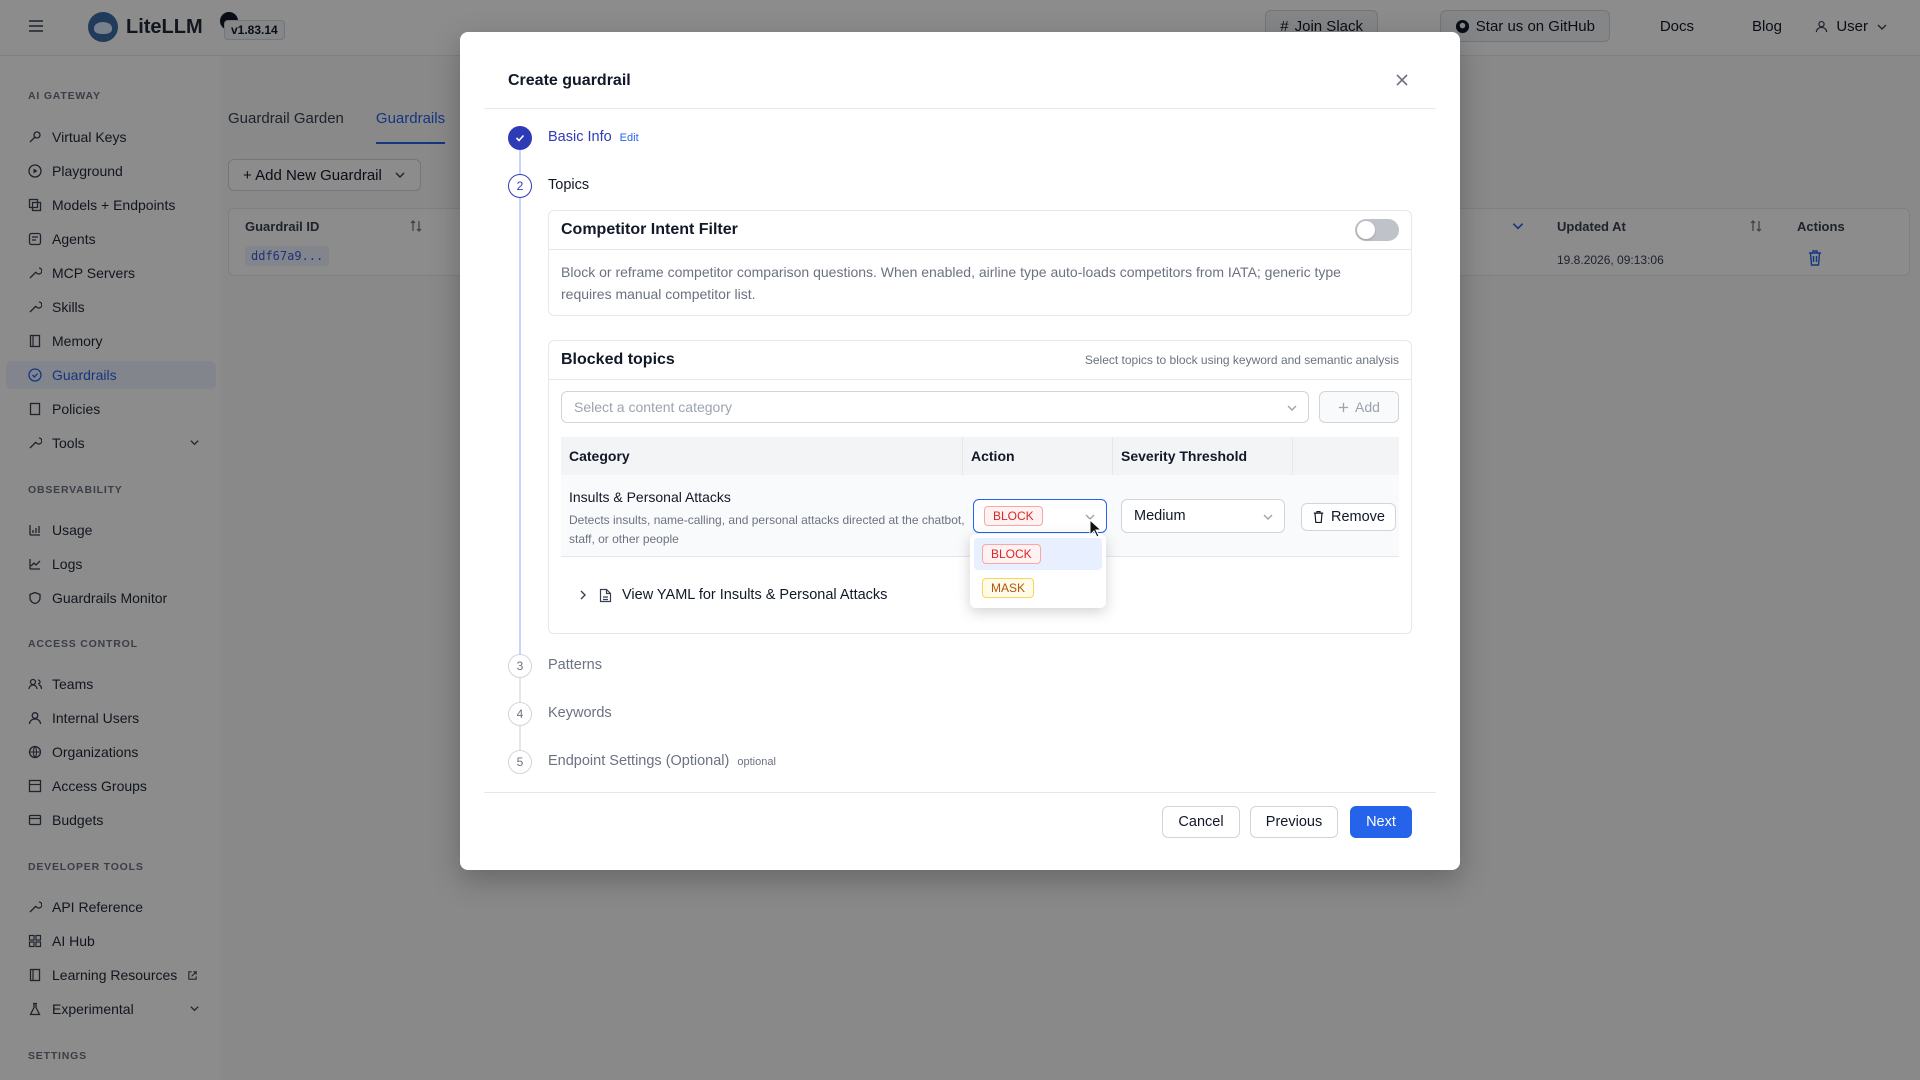 This screenshot has width=1920, height=1080. What do you see at coordinates (1203, 516) in the screenshot?
I see `severity-select: Medium` at bounding box center [1203, 516].